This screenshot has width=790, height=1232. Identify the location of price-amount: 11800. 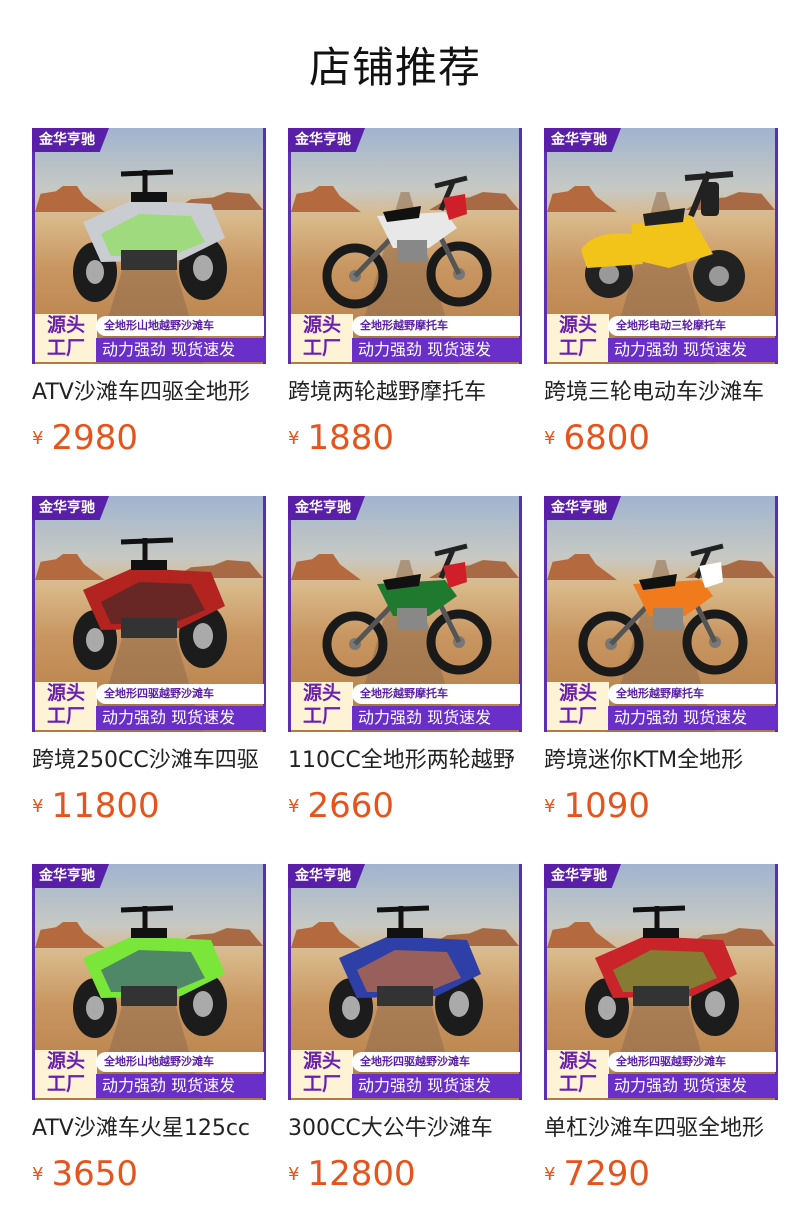
(105, 806).